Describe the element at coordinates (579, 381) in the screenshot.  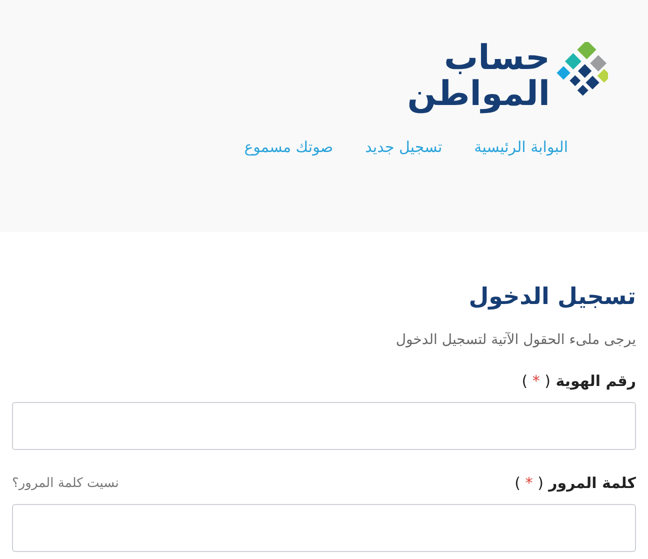
I see `field-label: رقم الهوية ( * )` at that location.